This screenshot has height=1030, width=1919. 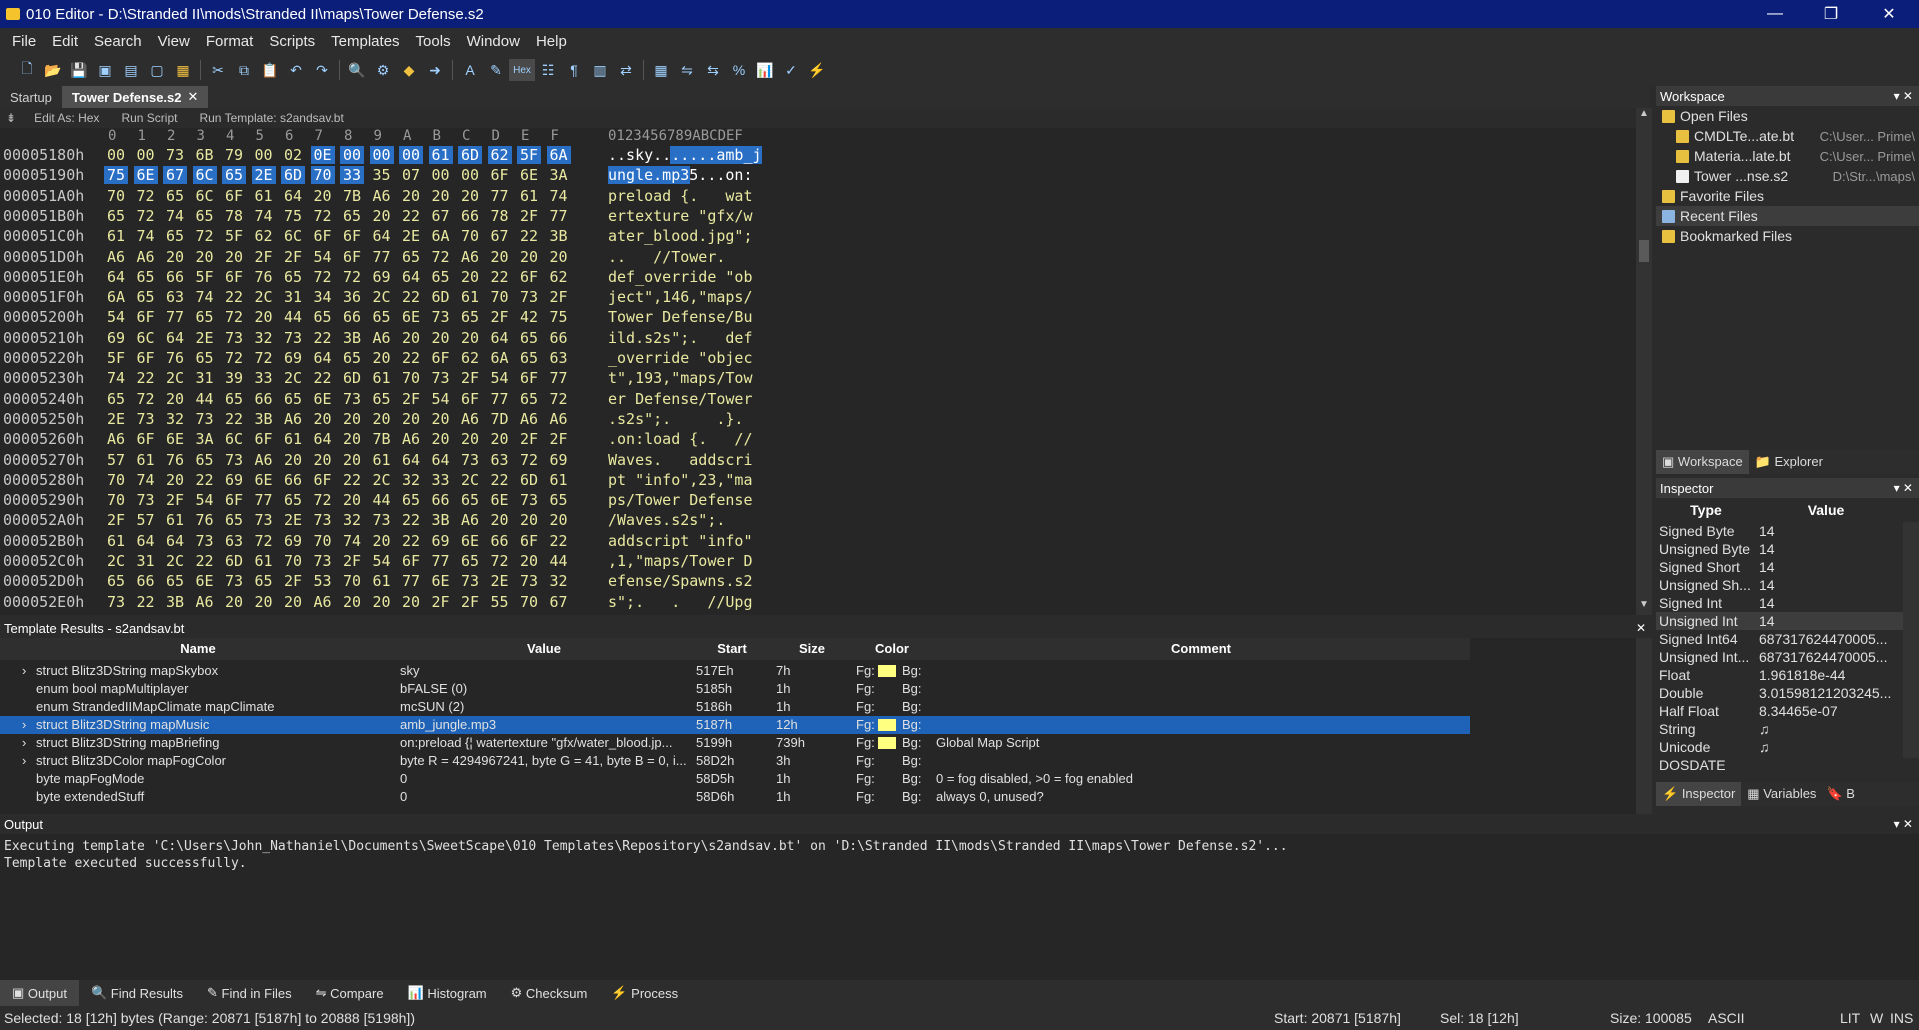 I want to click on ascii-text: preload {. wat, so click(x=680, y=196).